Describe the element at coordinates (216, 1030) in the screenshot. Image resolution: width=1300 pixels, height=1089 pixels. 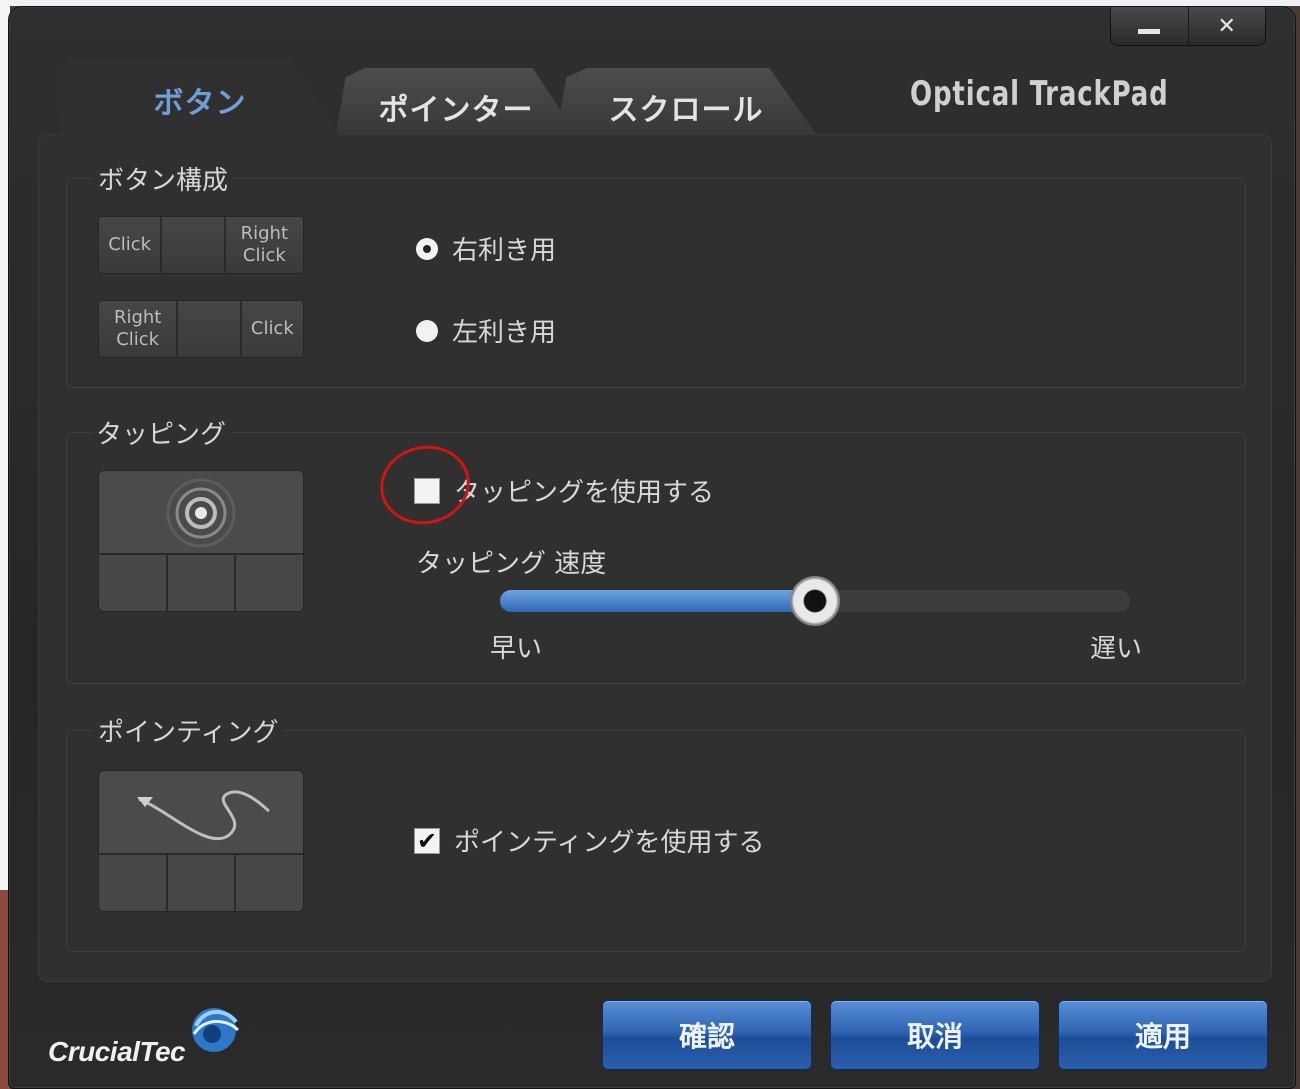
I see `crucialtec-logo-icon` at that location.